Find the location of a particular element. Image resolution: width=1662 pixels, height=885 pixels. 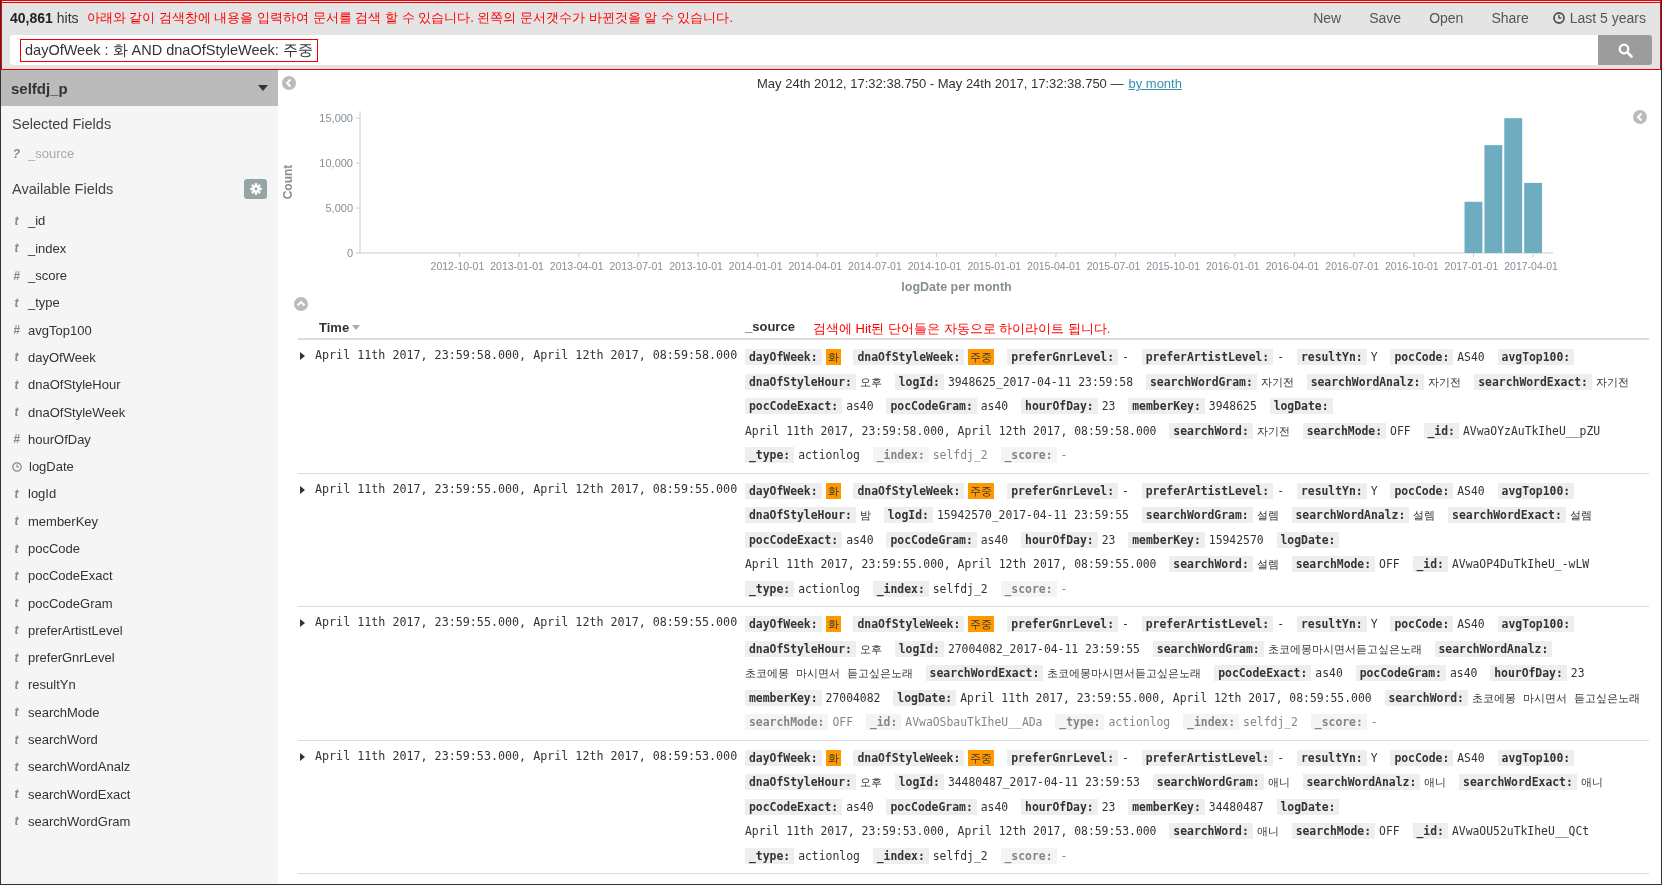

x-tick-label: 2015-04-01 is located at coordinates (1054, 266).